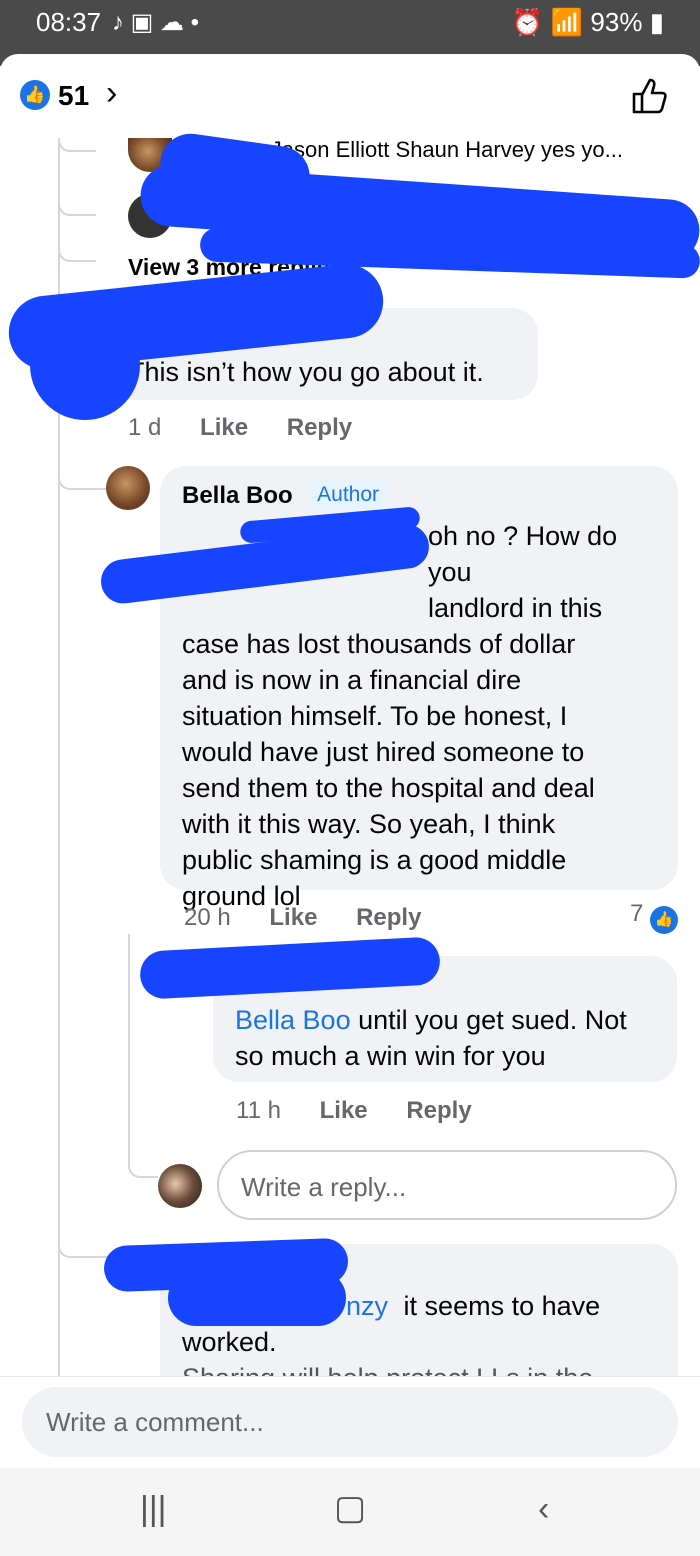 The height and width of the screenshot is (1556, 700). What do you see at coordinates (515, 608) in the screenshot?
I see `comment-line: landlord in this` at bounding box center [515, 608].